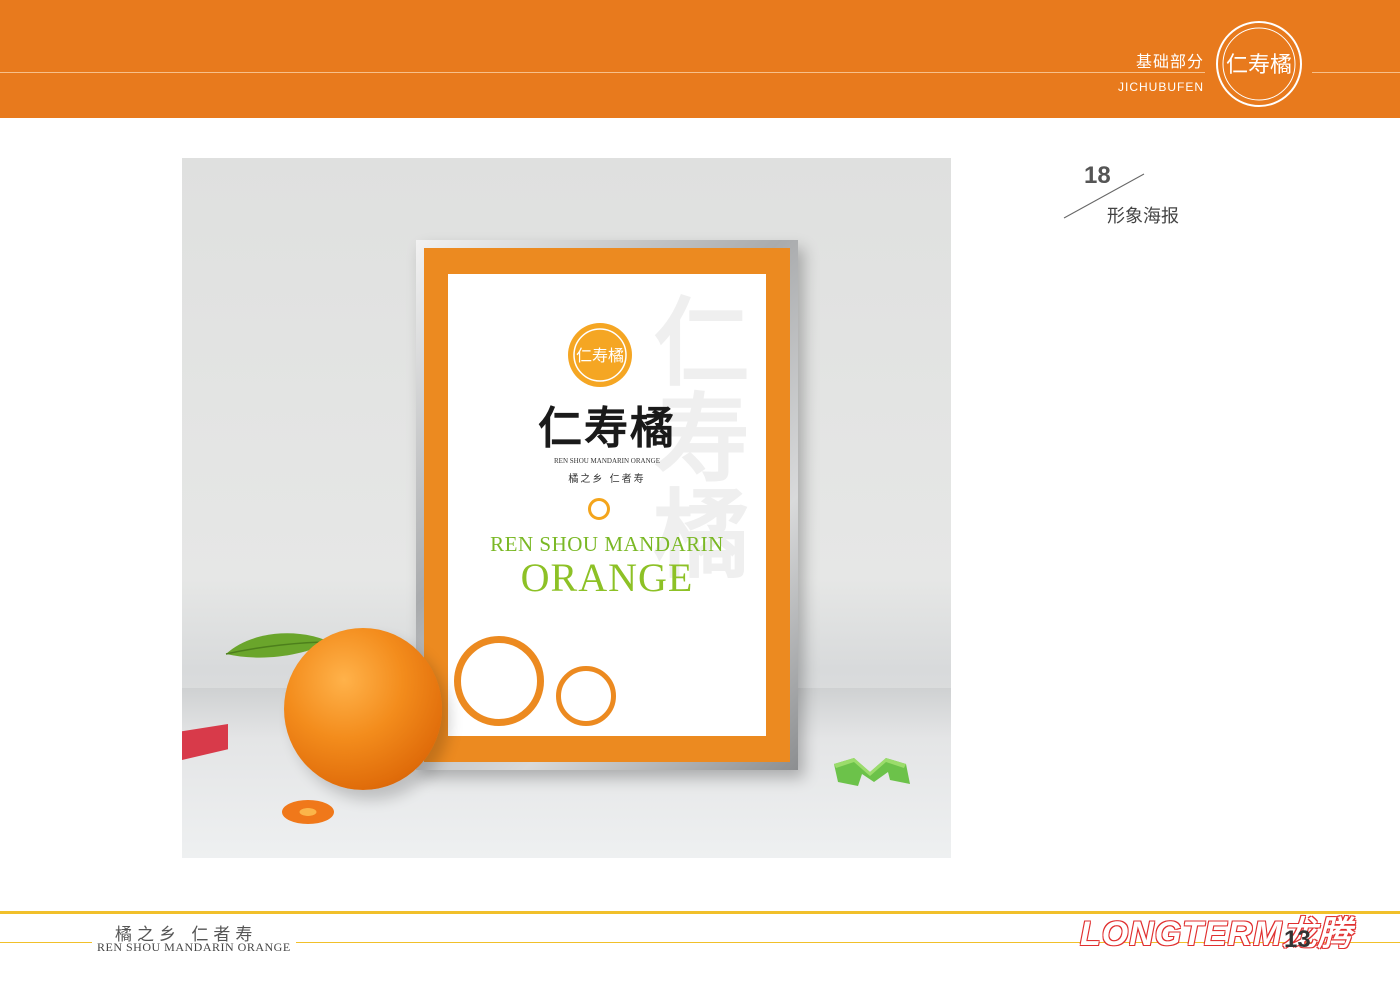 The image size is (1400, 990). What do you see at coordinates (499, 681) in the screenshot?
I see `poster-orange-slice-large` at bounding box center [499, 681].